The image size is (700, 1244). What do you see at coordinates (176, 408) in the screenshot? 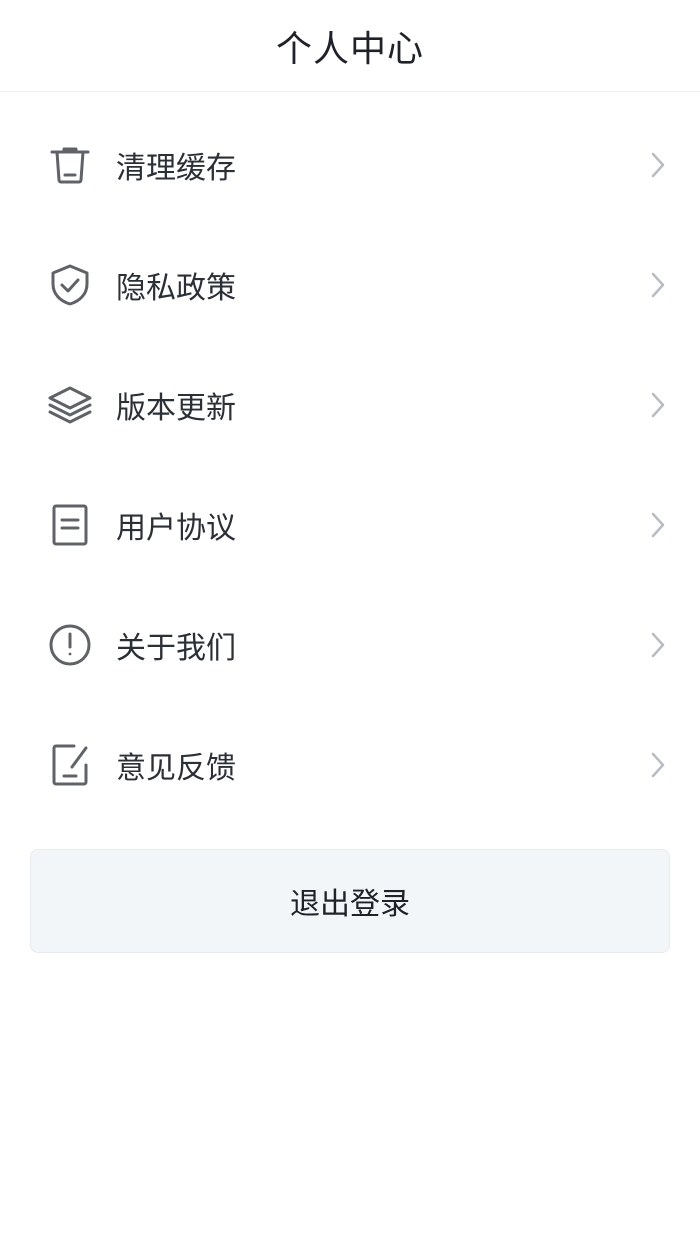
I see `menu-item-label: 版本更新` at bounding box center [176, 408].